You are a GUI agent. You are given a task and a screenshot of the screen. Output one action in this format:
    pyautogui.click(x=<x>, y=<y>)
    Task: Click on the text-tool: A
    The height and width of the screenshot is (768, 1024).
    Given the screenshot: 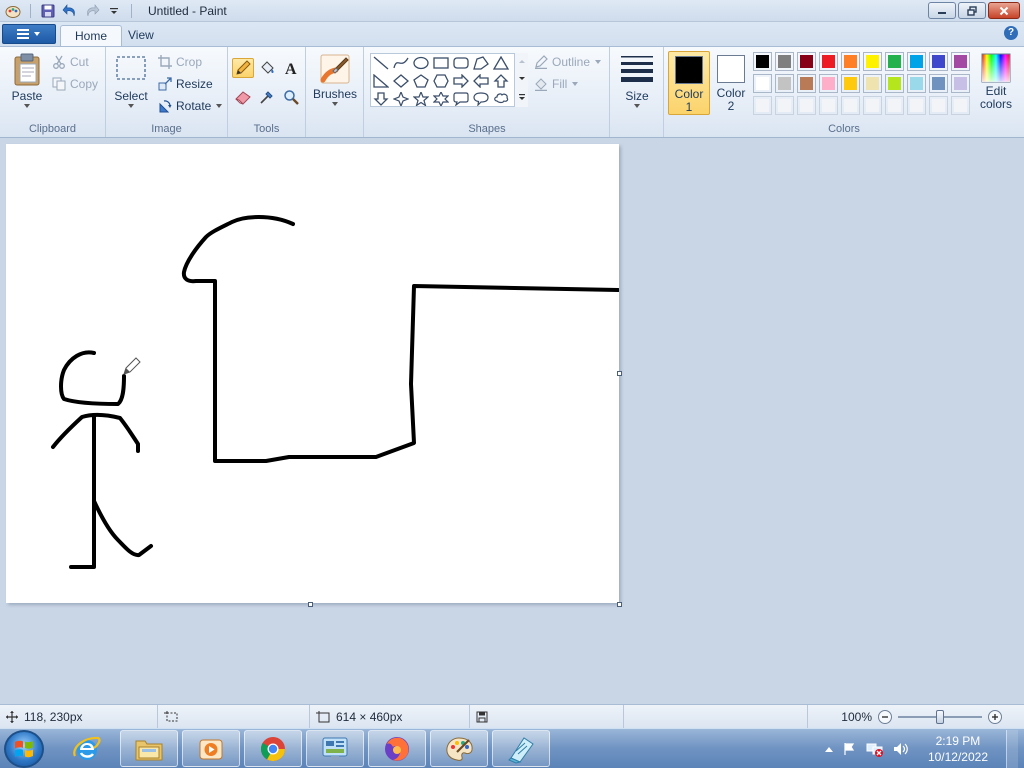 What is the action you would take?
    pyautogui.click(x=291, y=68)
    